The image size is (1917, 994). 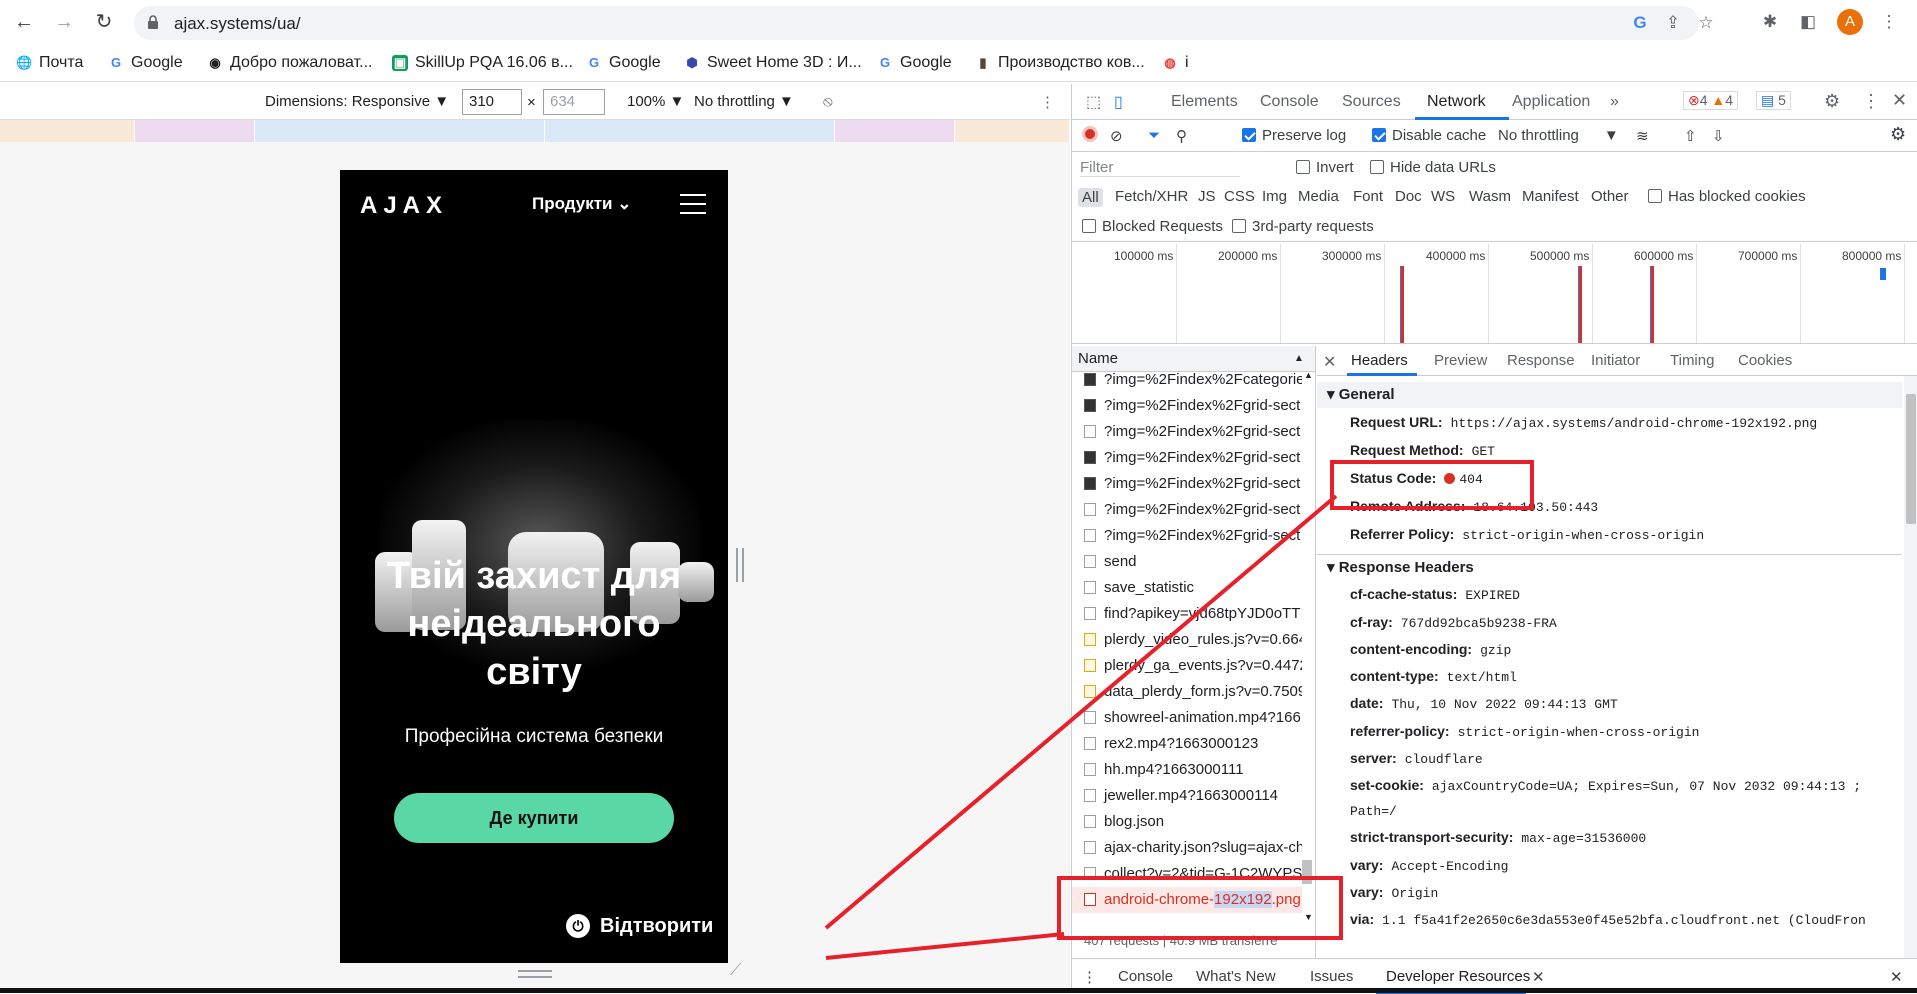 What do you see at coordinates (1303, 226) in the screenshot?
I see `third-party-checkbox: 3rd-party requests` at bounding box center [1303, 226].